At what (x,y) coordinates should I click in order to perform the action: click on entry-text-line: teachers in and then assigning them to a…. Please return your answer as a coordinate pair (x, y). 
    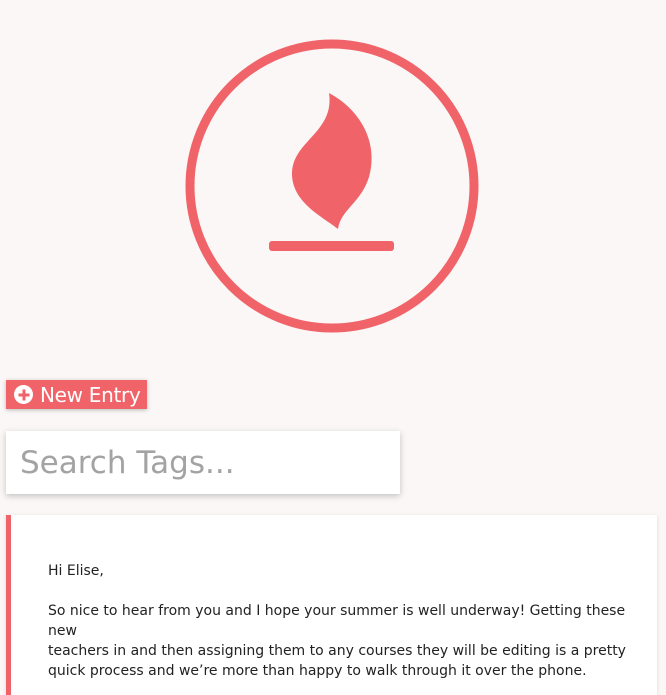
    Looking at the image, I should click on (337, 651).